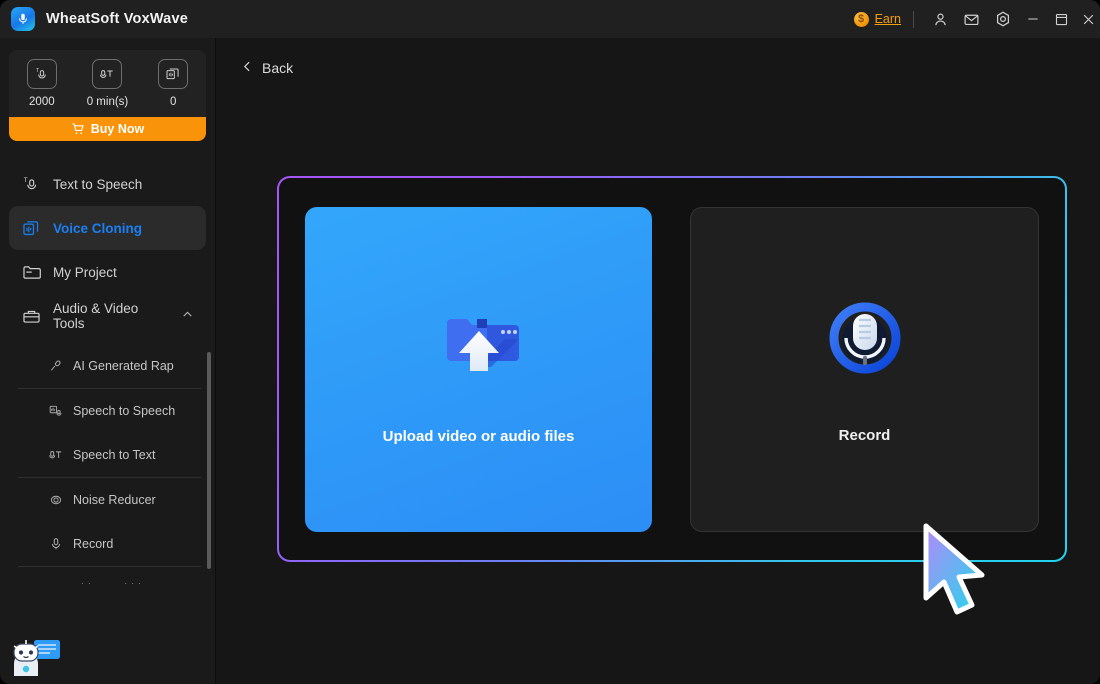  I want to click on voice-clone-credit-icon, so click(173, 74).